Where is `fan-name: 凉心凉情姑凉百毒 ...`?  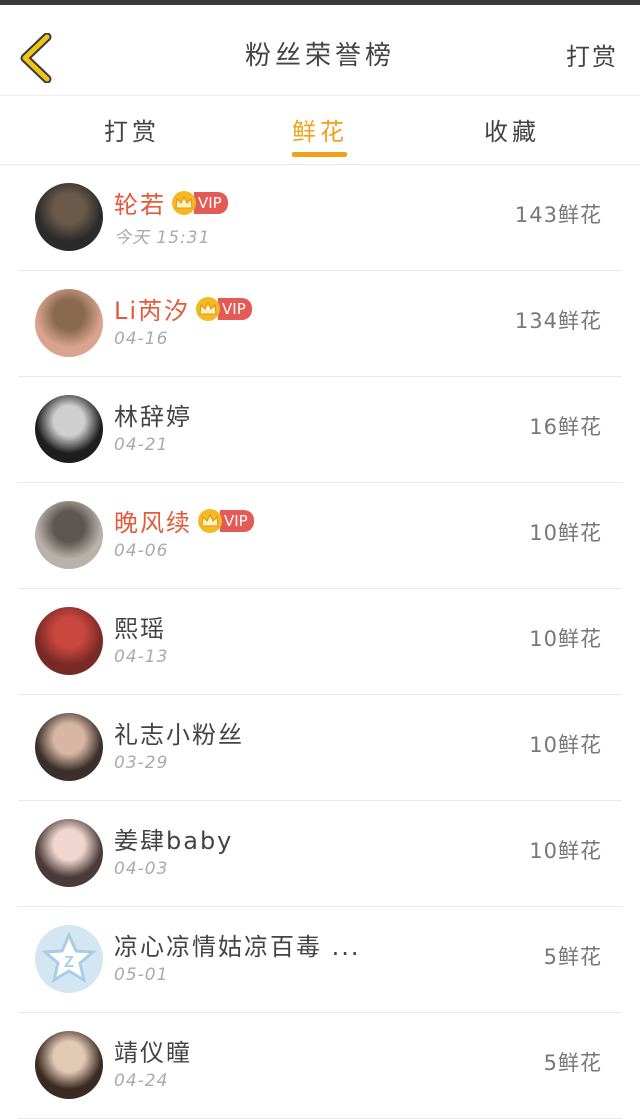 fan-name: 凉心凉情姑凉百毒 ... is located at coordinates (237, 944).